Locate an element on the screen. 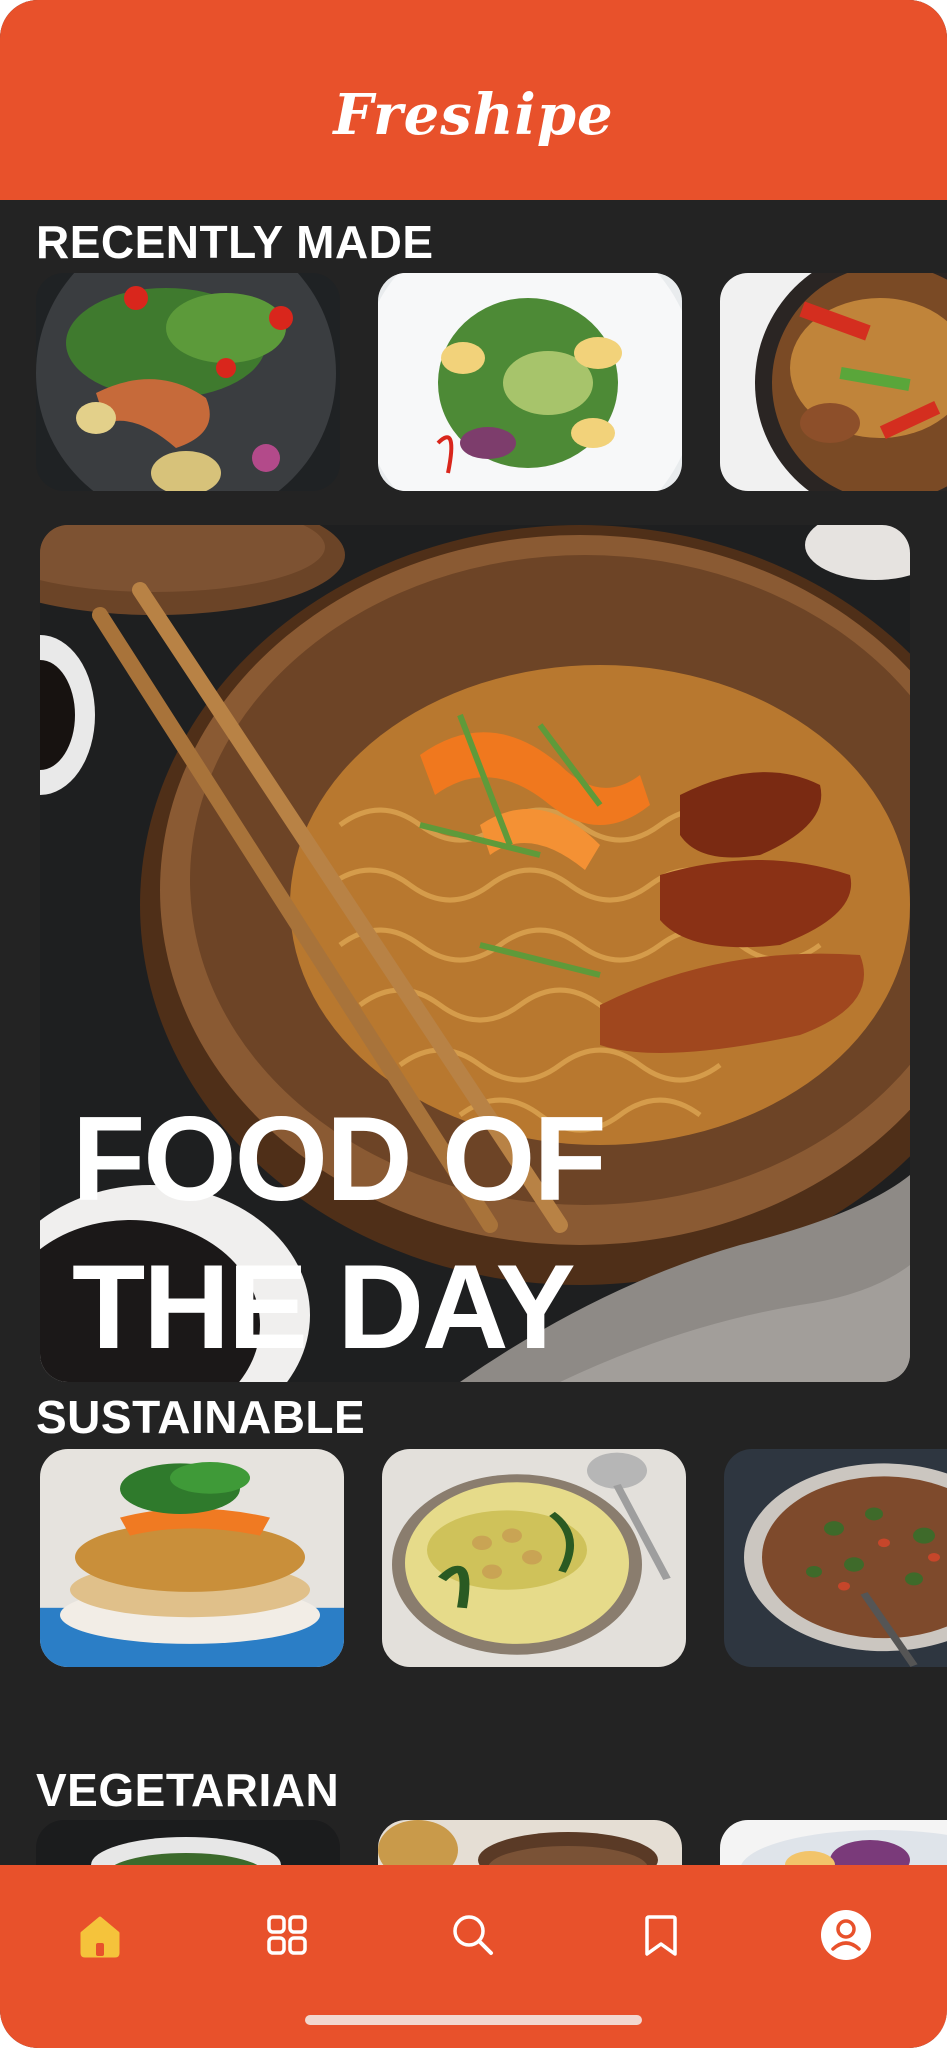 This screenshot has width=947, height=2048. recipe-card-lentil-stew is located at coordinates (835, 1558).